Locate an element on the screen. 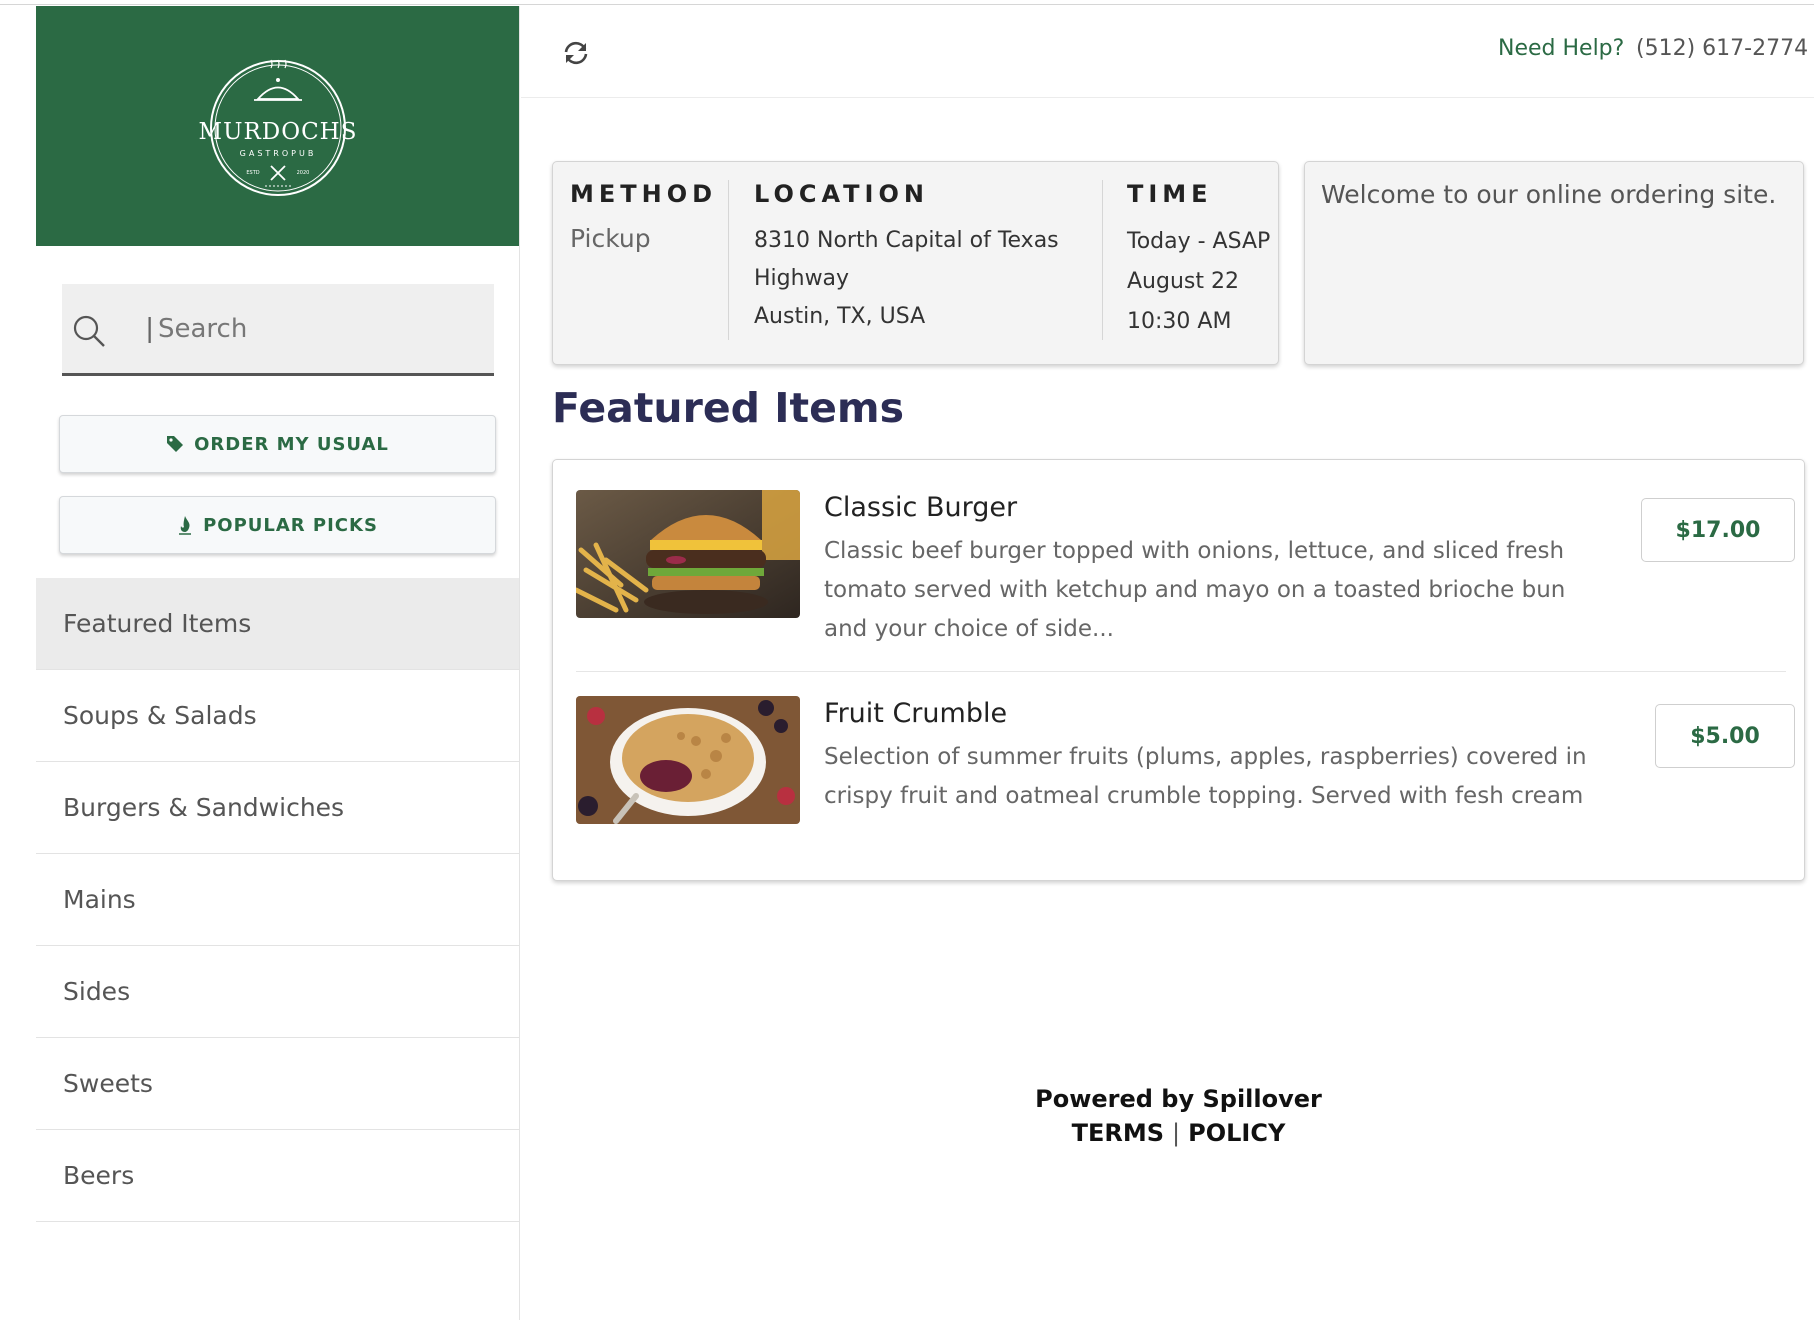  category-sides: Sides is located at coordinates (277, 992).